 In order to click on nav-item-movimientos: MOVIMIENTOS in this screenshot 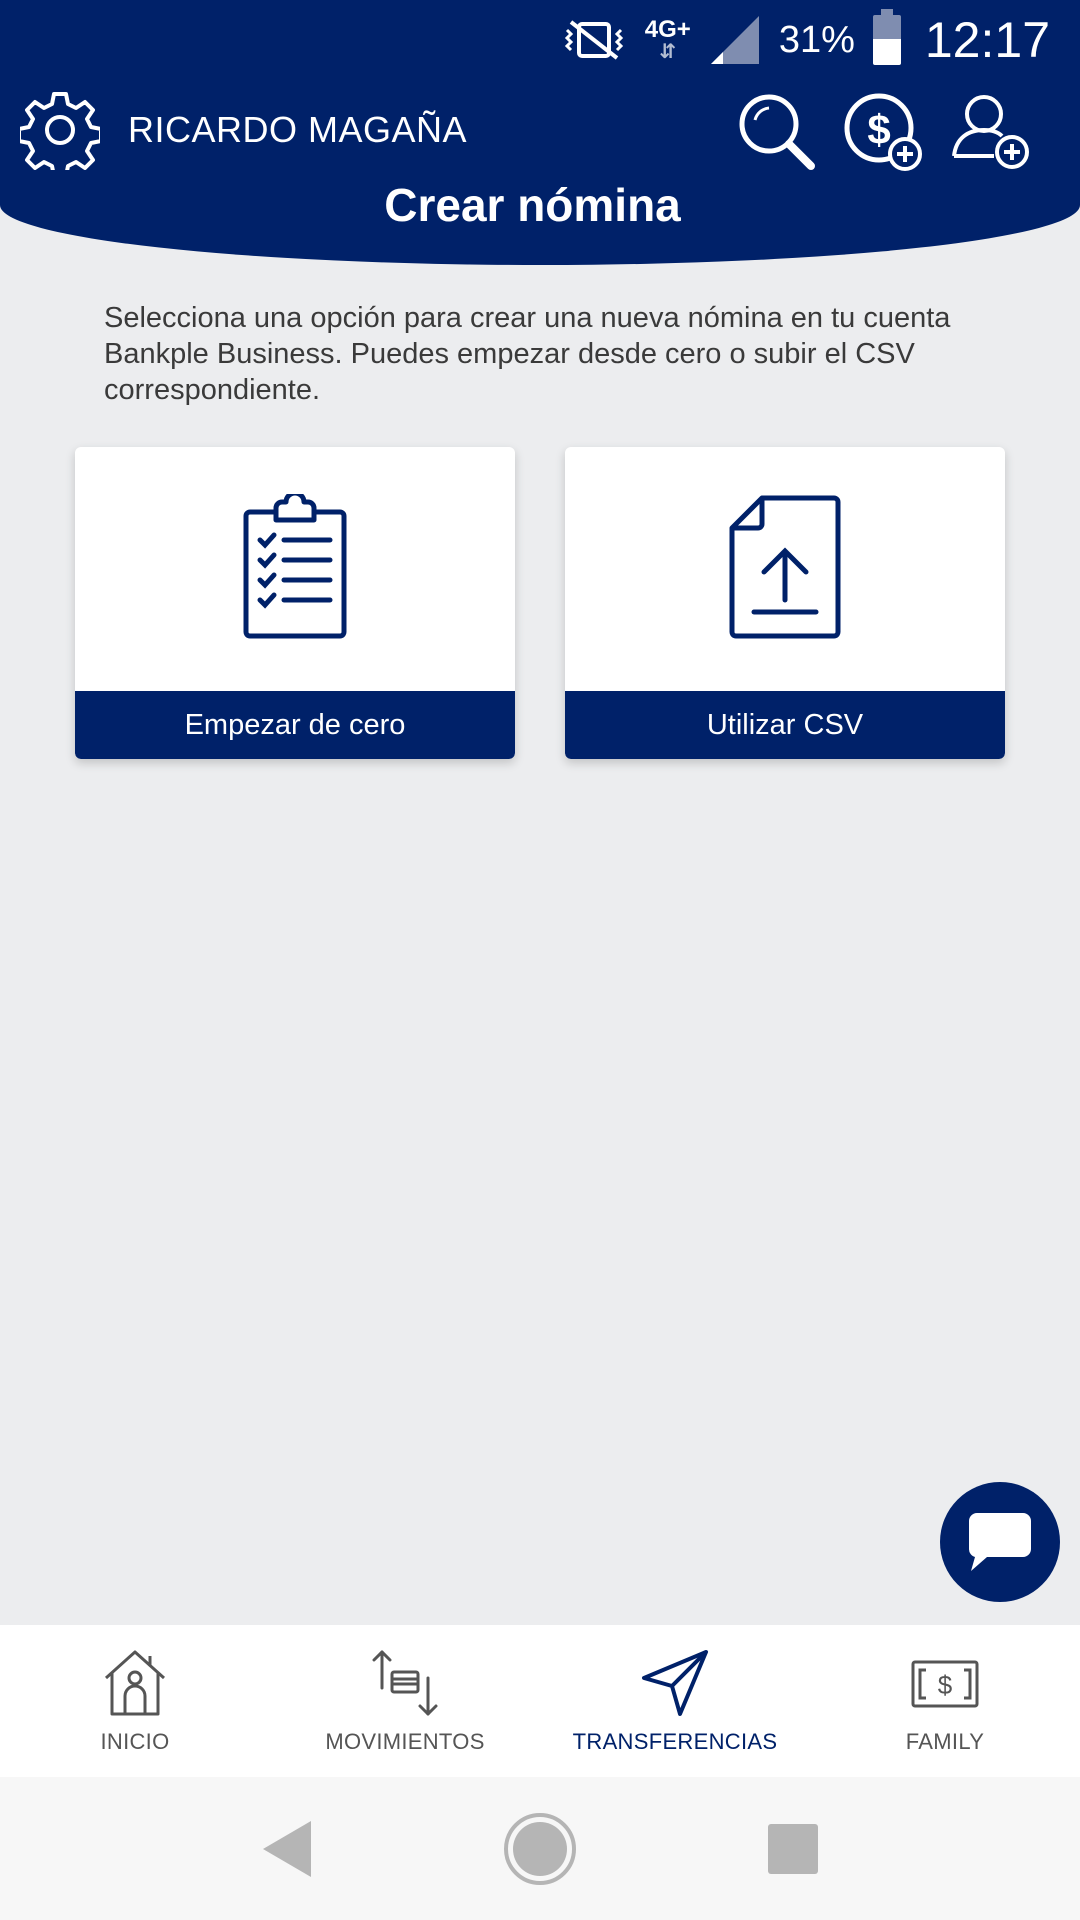, I will do `click(405, 1701)`.